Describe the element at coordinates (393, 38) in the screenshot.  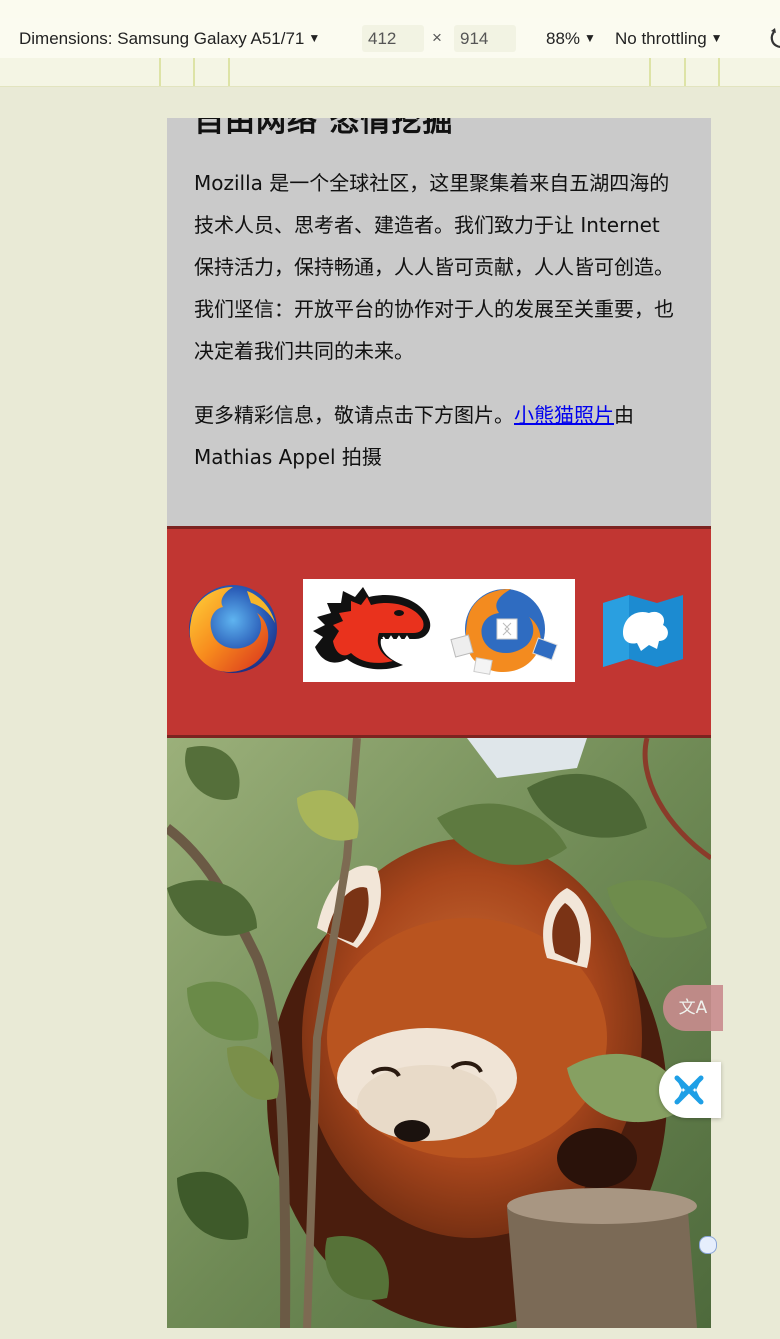
I see `width-input: 412` at that location.